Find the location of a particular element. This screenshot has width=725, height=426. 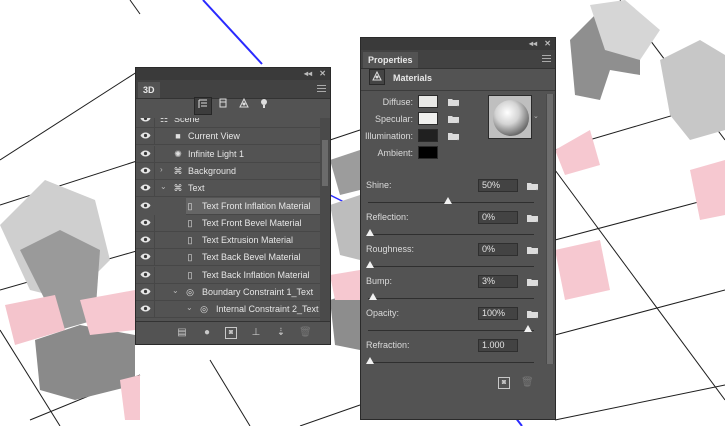

param-label: Refraction: is located at coordinates (388, 345).